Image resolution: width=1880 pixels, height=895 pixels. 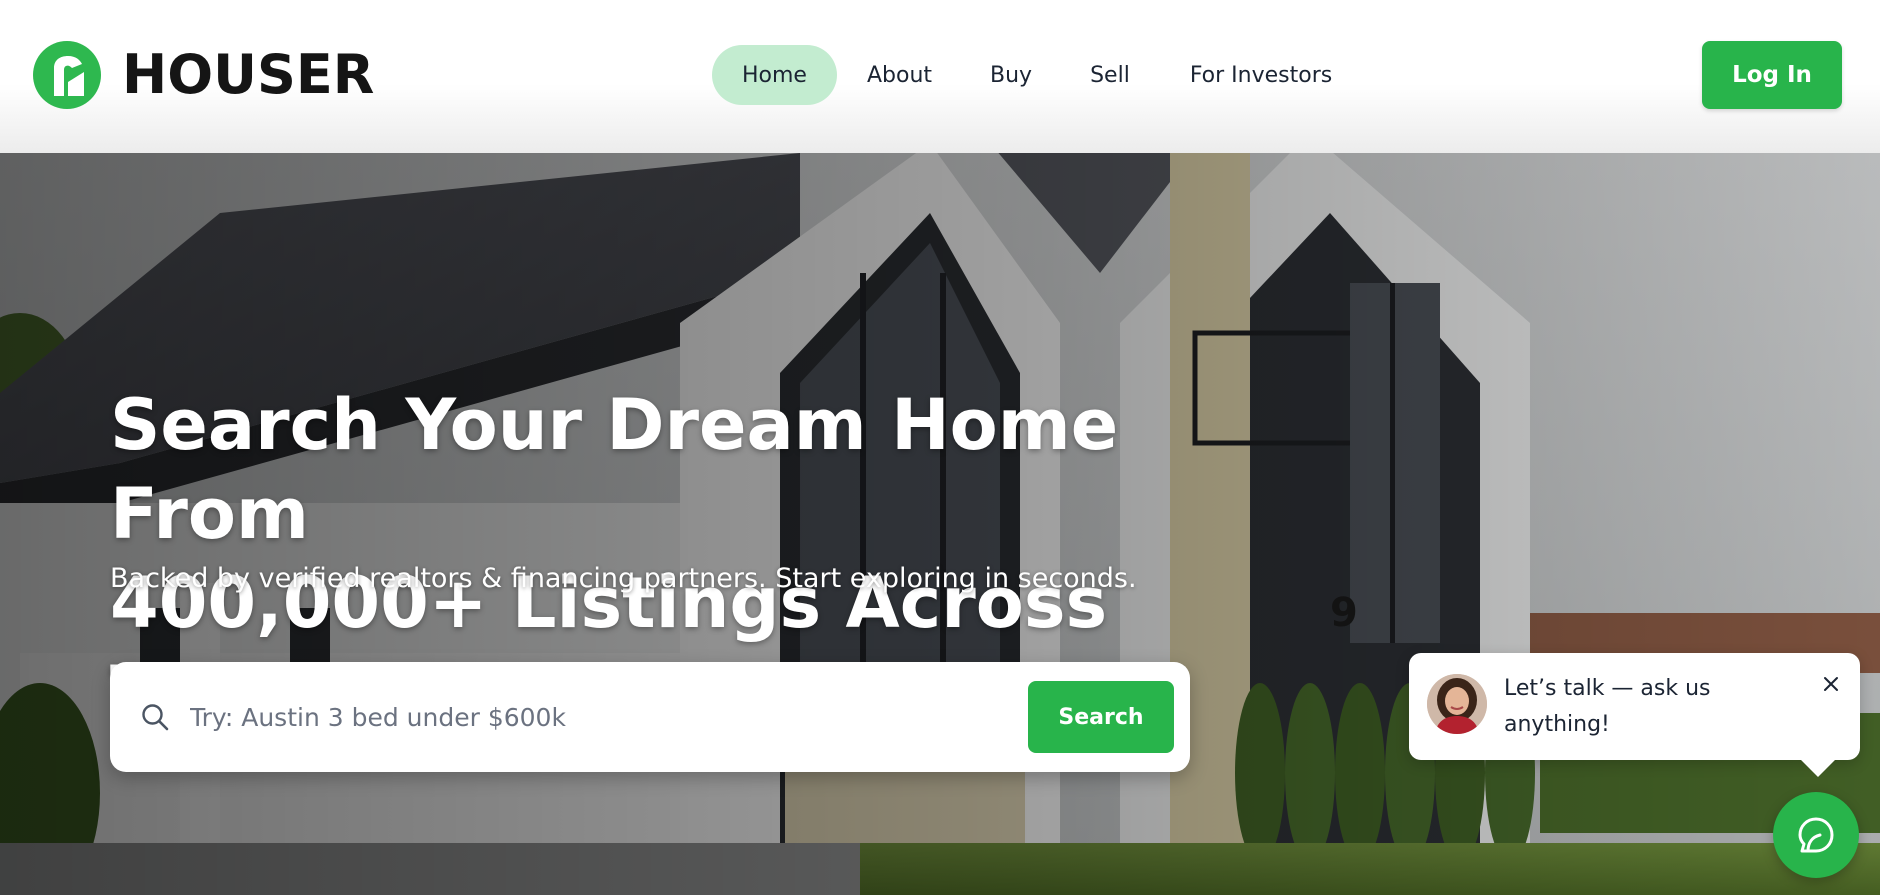 I want to click on chat-prompt: Let’s talk — ask us anything!, so click(x=1634, y=706).